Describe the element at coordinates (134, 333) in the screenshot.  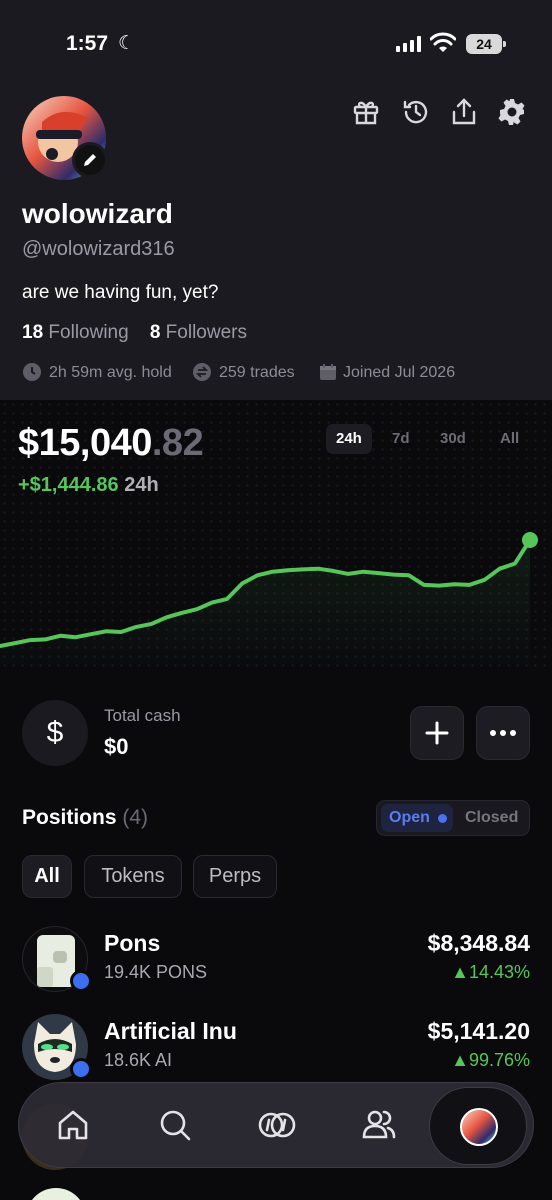
I see `follow-stats: 18 Following 8 Followers` at that location.